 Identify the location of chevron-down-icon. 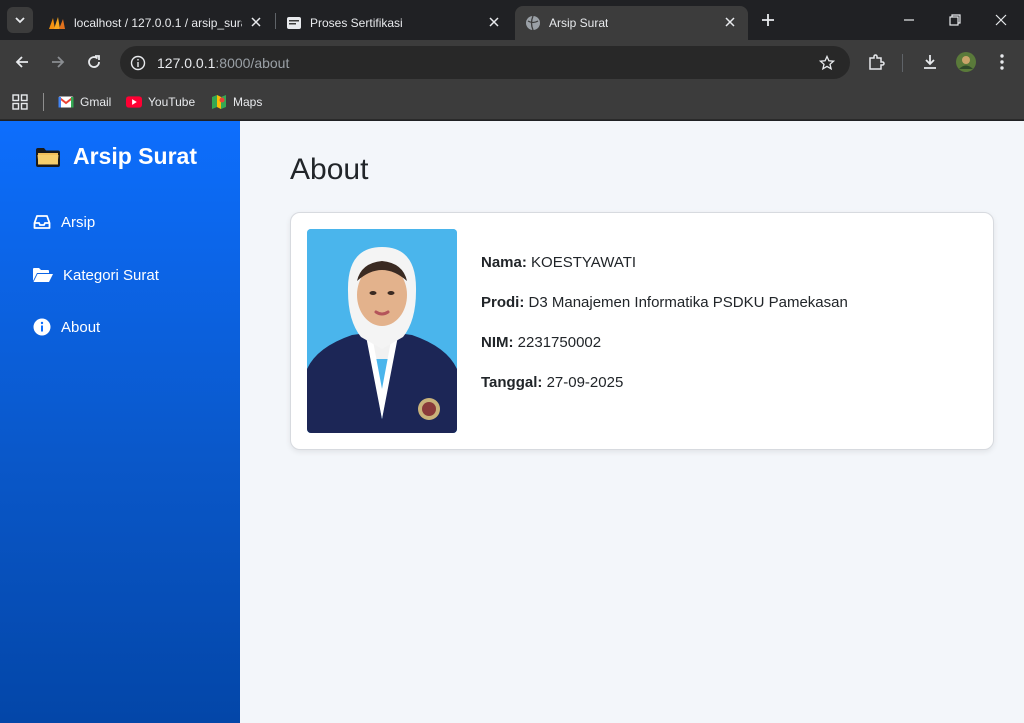
(20, 20).